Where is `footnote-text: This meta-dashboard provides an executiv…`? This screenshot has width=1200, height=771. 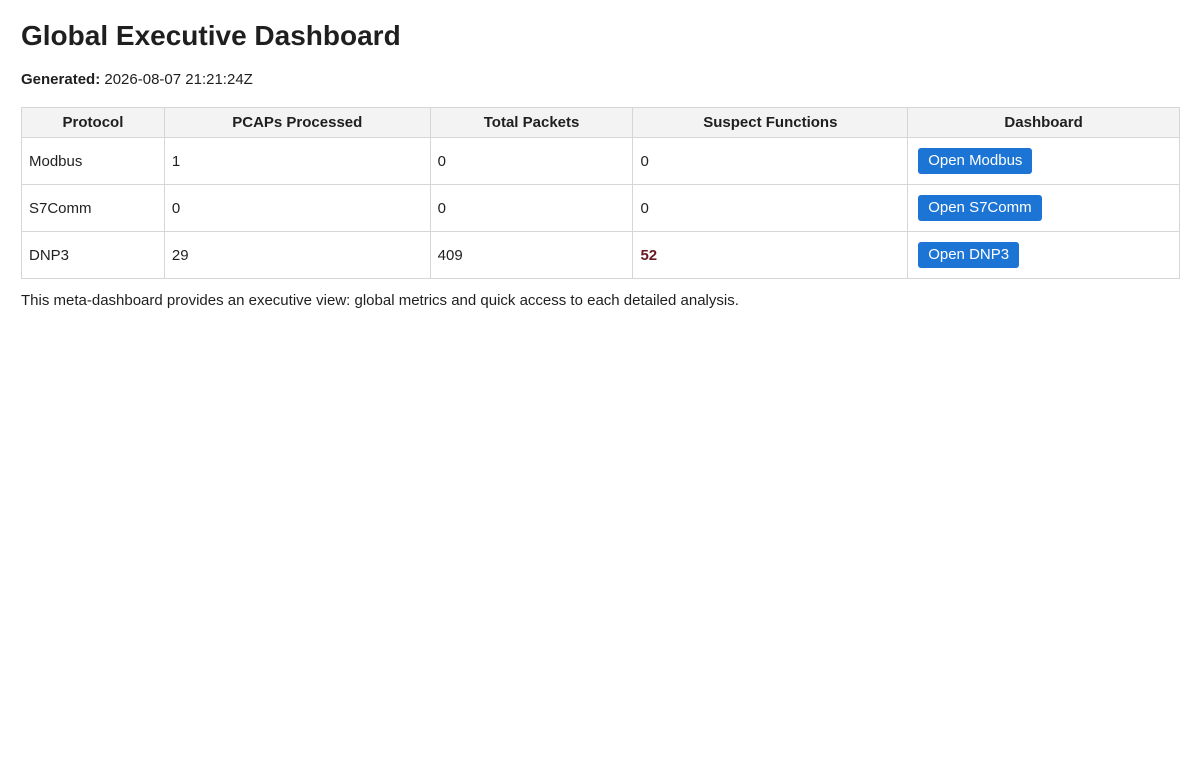
footnote-text: This meta-dashboard provides an executiv… is located at coordinates (380, 300).